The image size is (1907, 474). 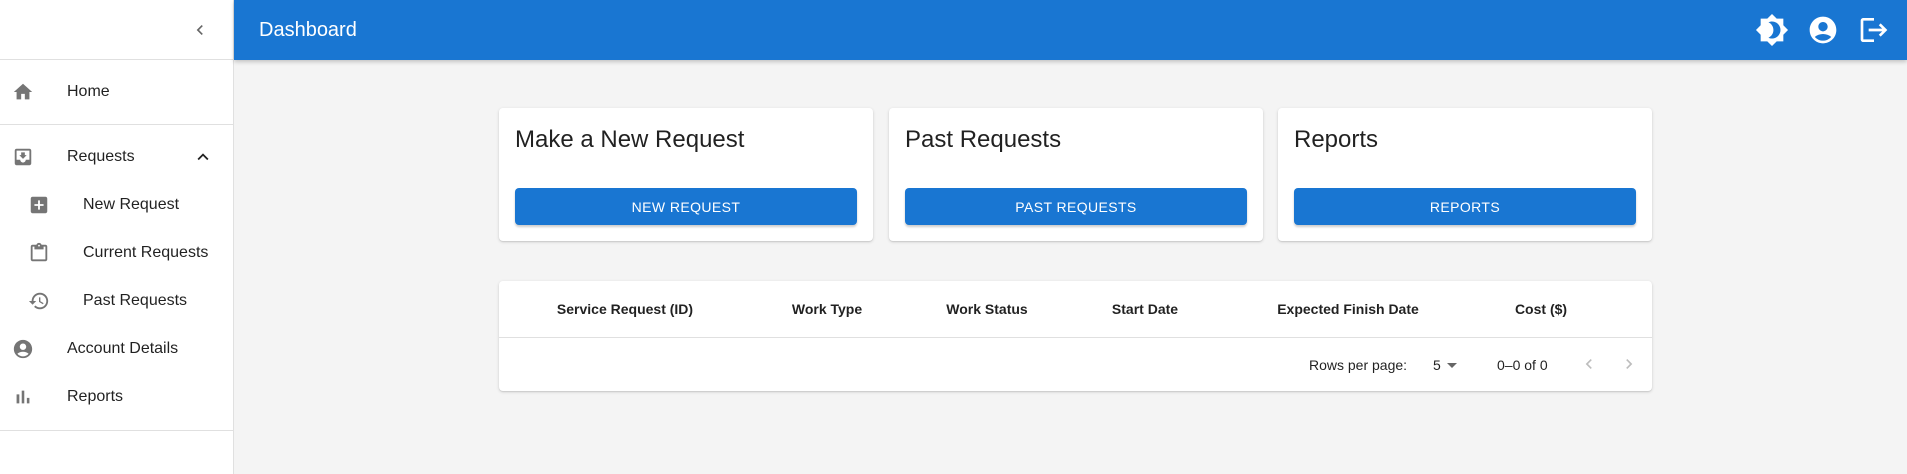 I want to click on account-button, so click(x=1822, y=30).